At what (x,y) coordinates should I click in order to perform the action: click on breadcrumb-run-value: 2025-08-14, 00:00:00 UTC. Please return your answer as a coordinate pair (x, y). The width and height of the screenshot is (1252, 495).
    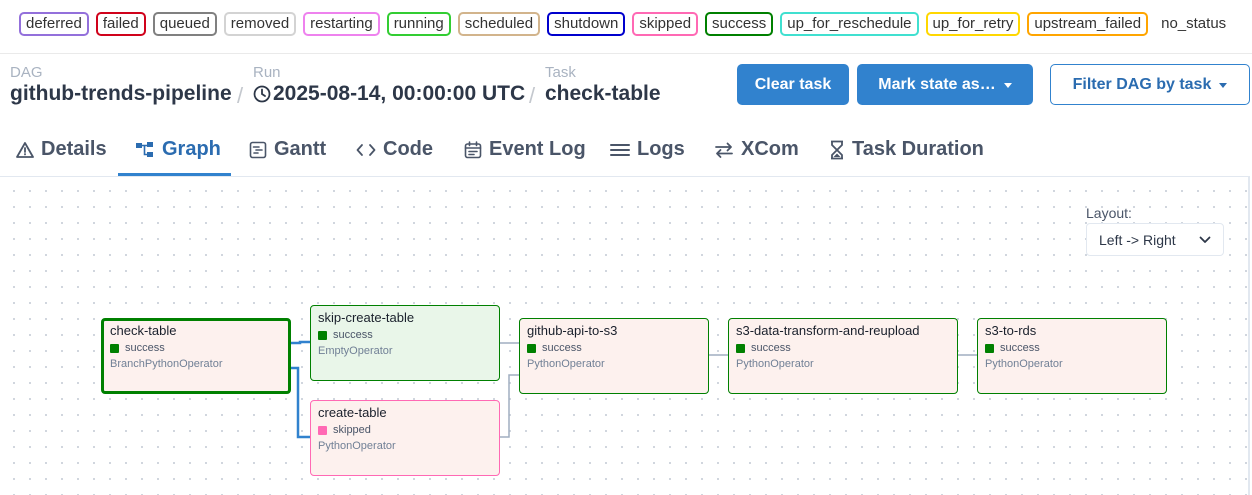
    Looking at the image, I should click on (399, 94).